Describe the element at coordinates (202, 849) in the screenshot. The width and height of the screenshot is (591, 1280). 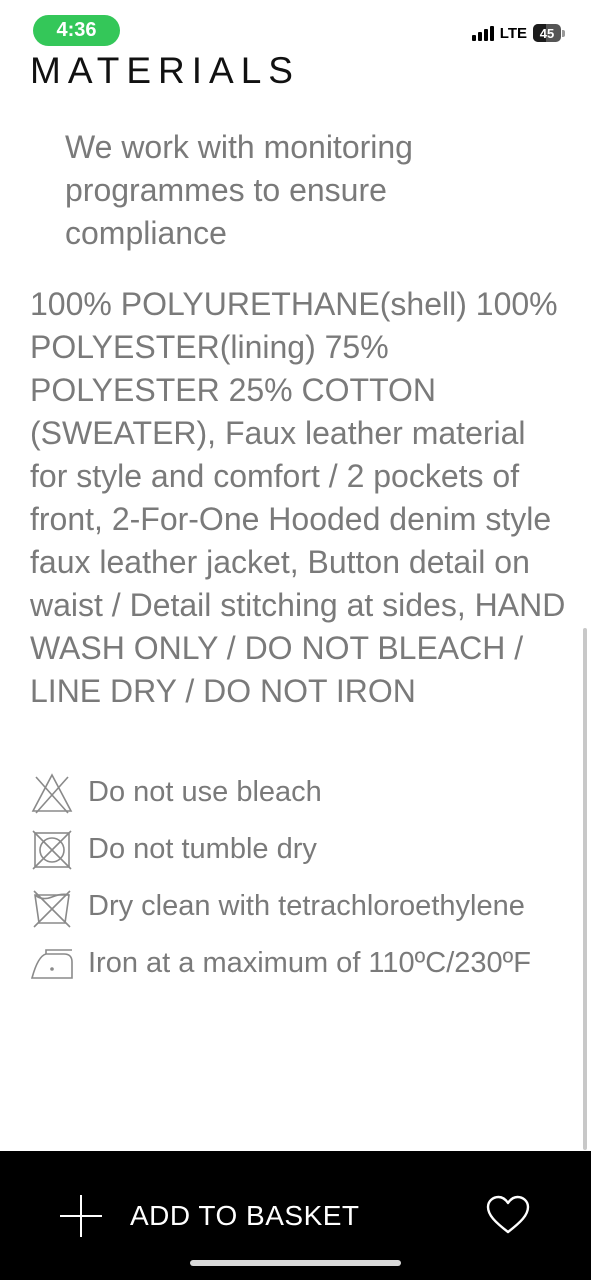
I see `care-label: Do not tumble dry` at that location.